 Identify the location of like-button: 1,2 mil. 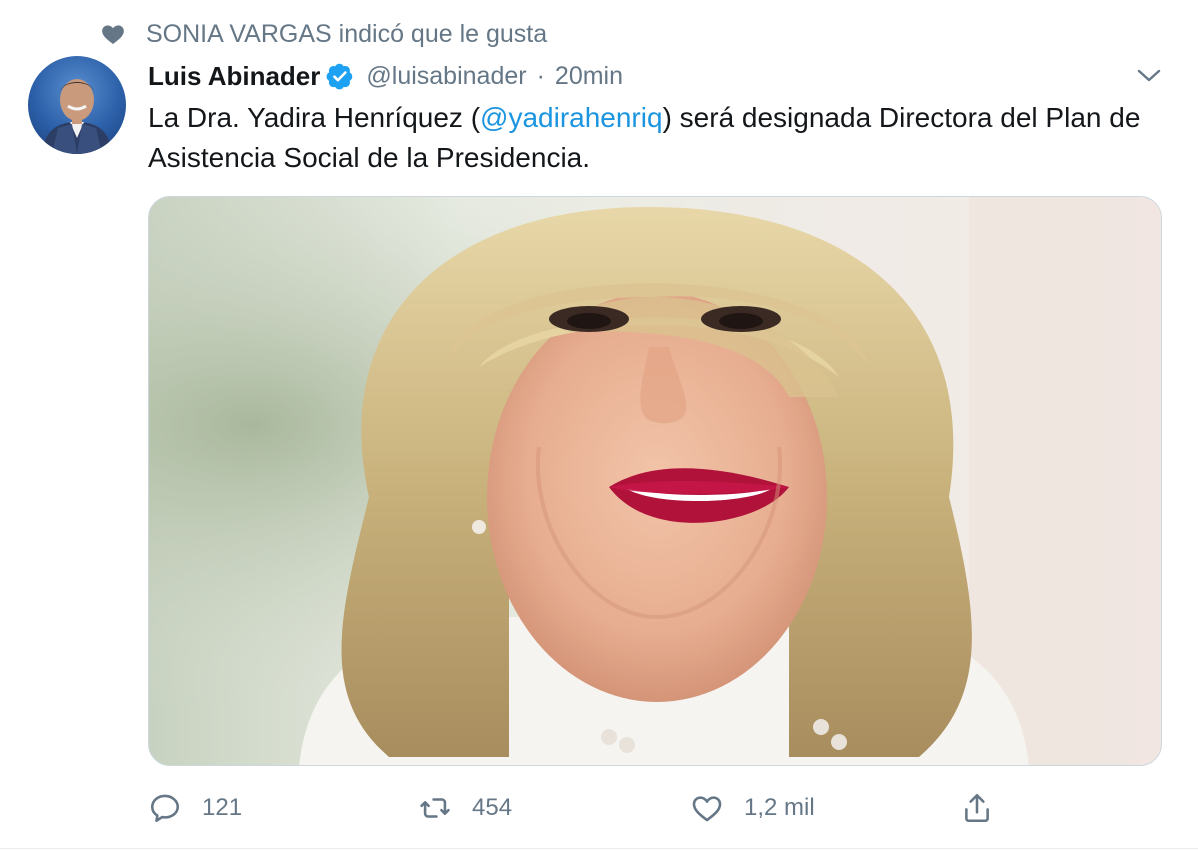
(752, 808).